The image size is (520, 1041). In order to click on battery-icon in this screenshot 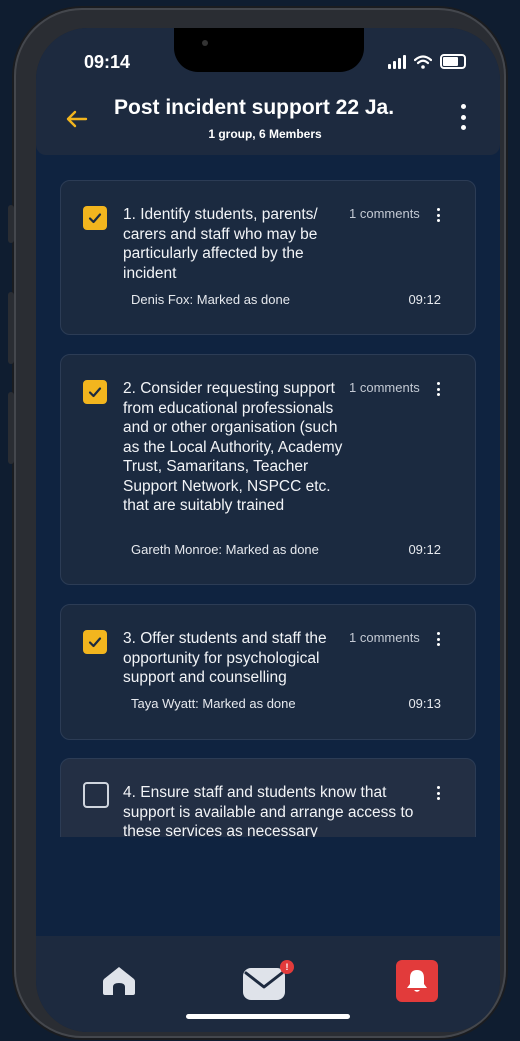, I will do `click(453, 61)`.